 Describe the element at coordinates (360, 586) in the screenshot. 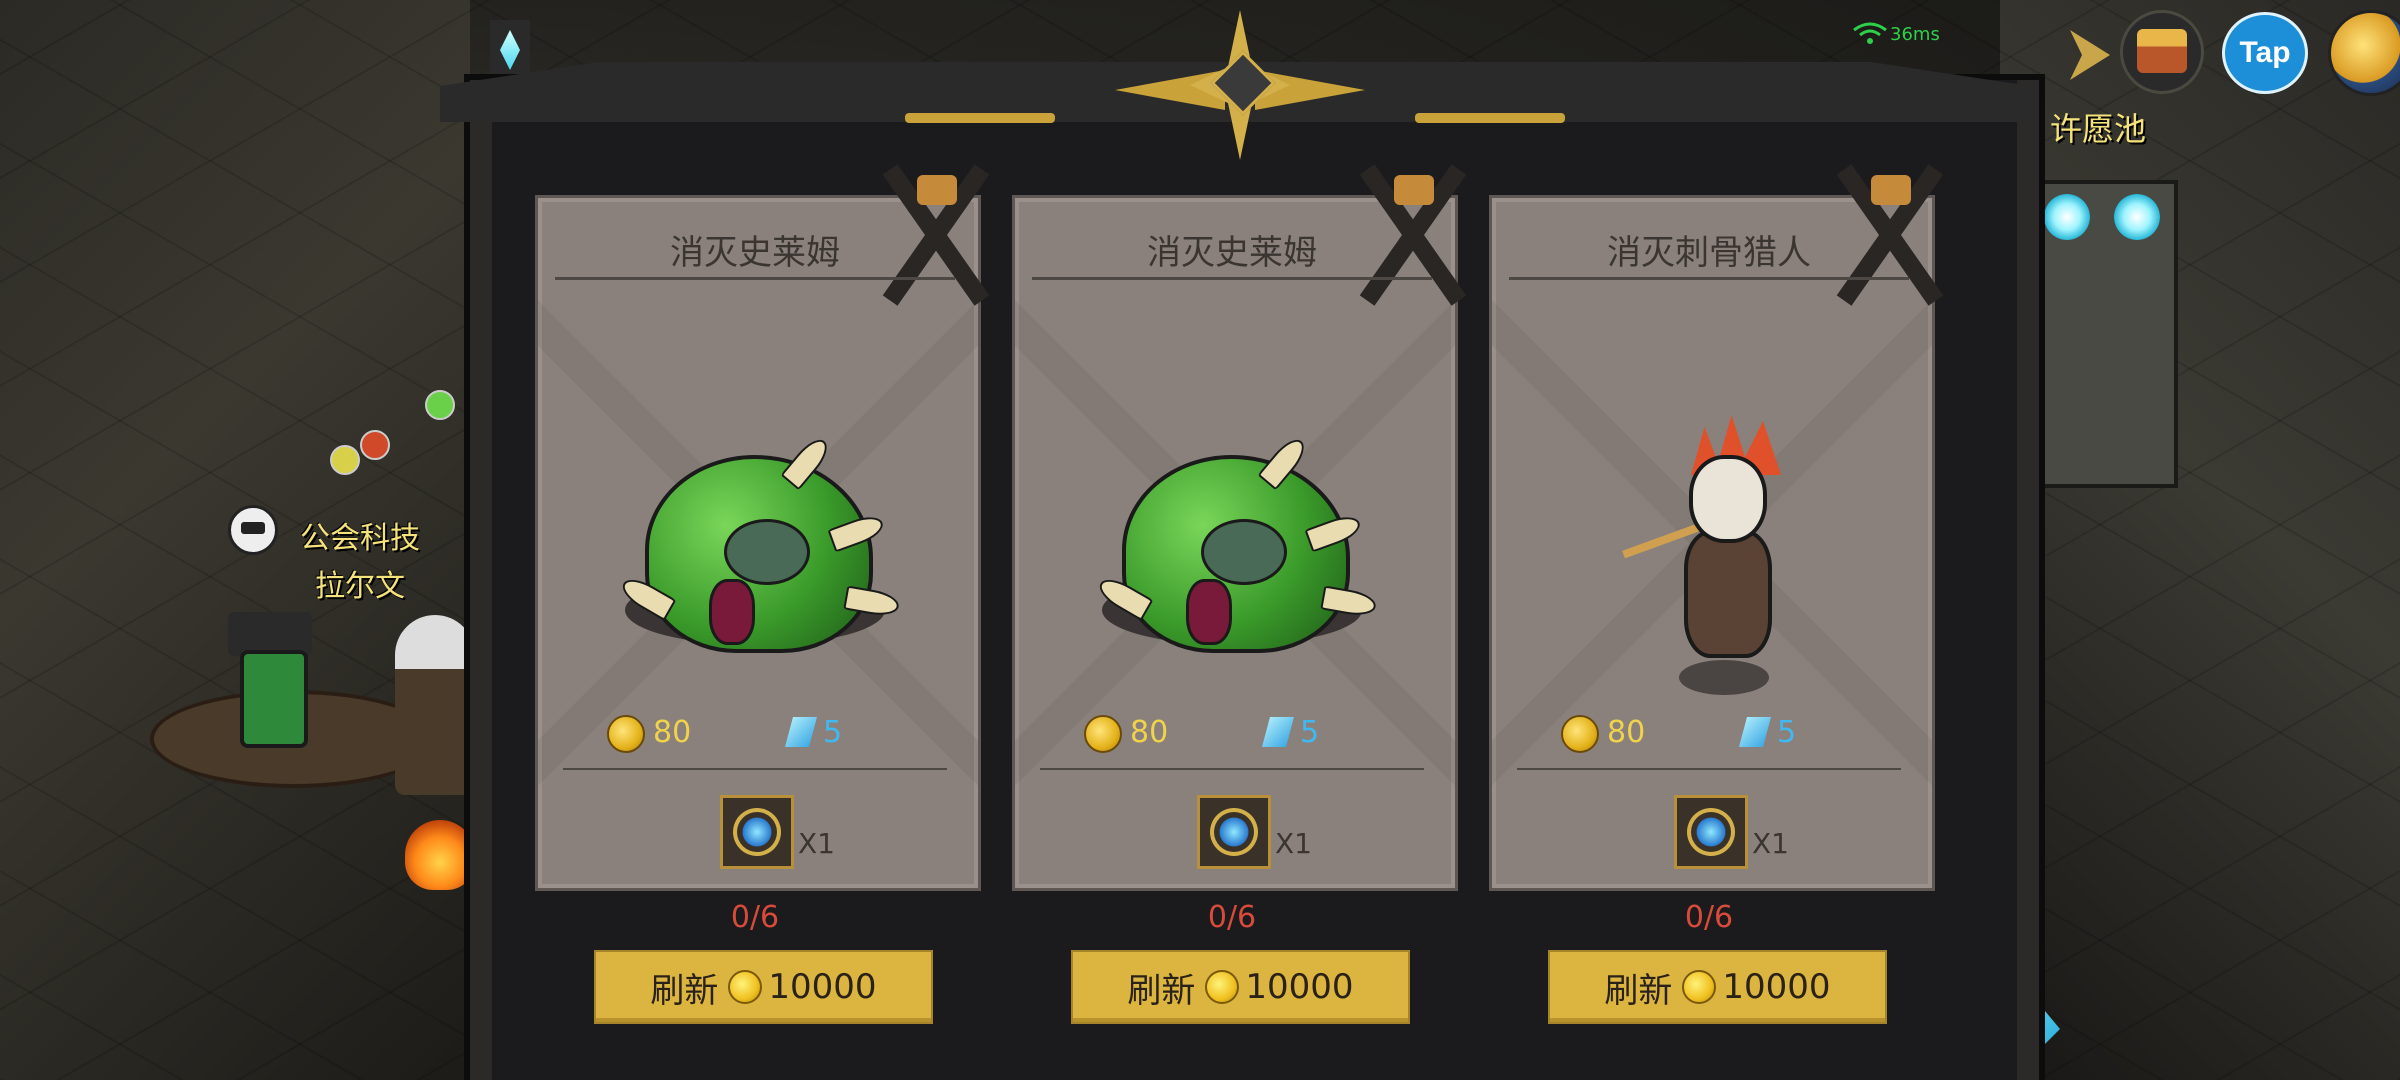

I see `npc-name: 拉尔文` at that location.